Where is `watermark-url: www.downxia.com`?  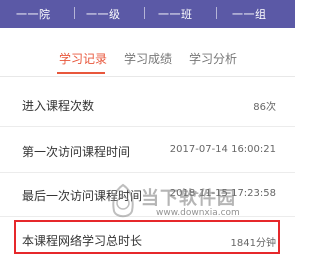
watermark-url: www.downxia.com is located at coordinates (198, 213).